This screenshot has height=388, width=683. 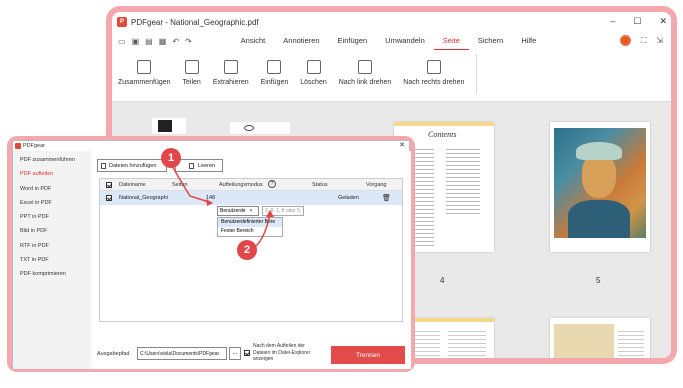 I want to click on step-badge-2: 2, so click(x=247, y=250).